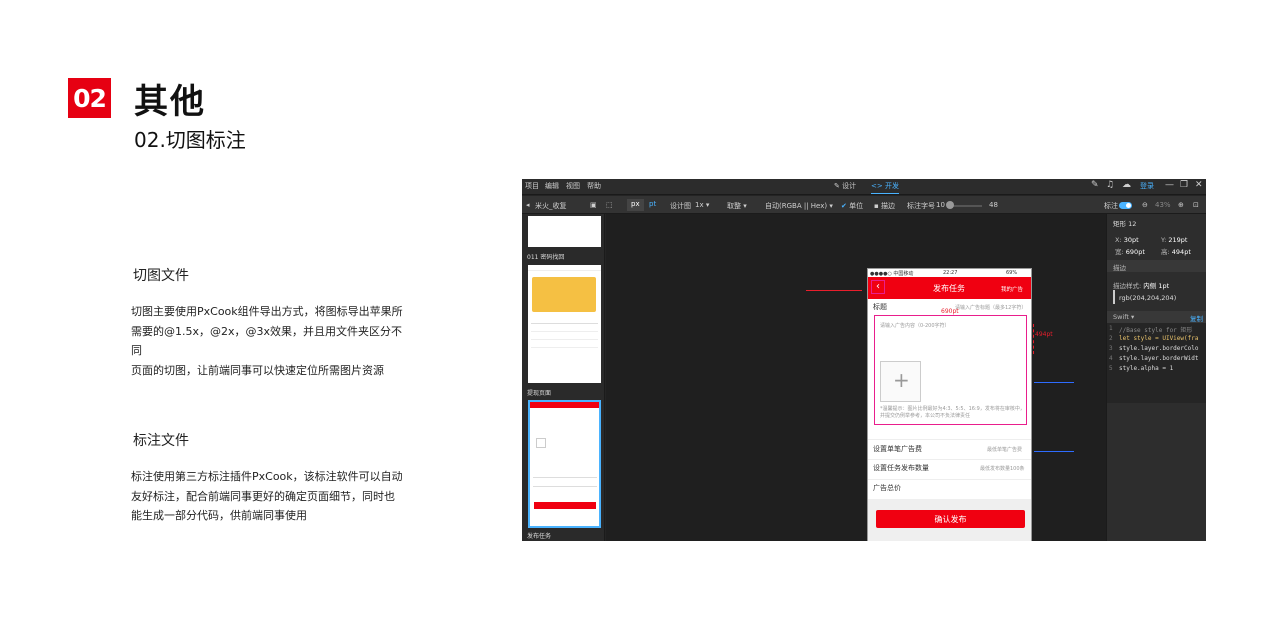 The height and width of the screenshot is (640, 1280). What do you see at coordinates (950, 205) in the screenshot?
I see `font-size-slider-handle` at bounding box center [950, 205].